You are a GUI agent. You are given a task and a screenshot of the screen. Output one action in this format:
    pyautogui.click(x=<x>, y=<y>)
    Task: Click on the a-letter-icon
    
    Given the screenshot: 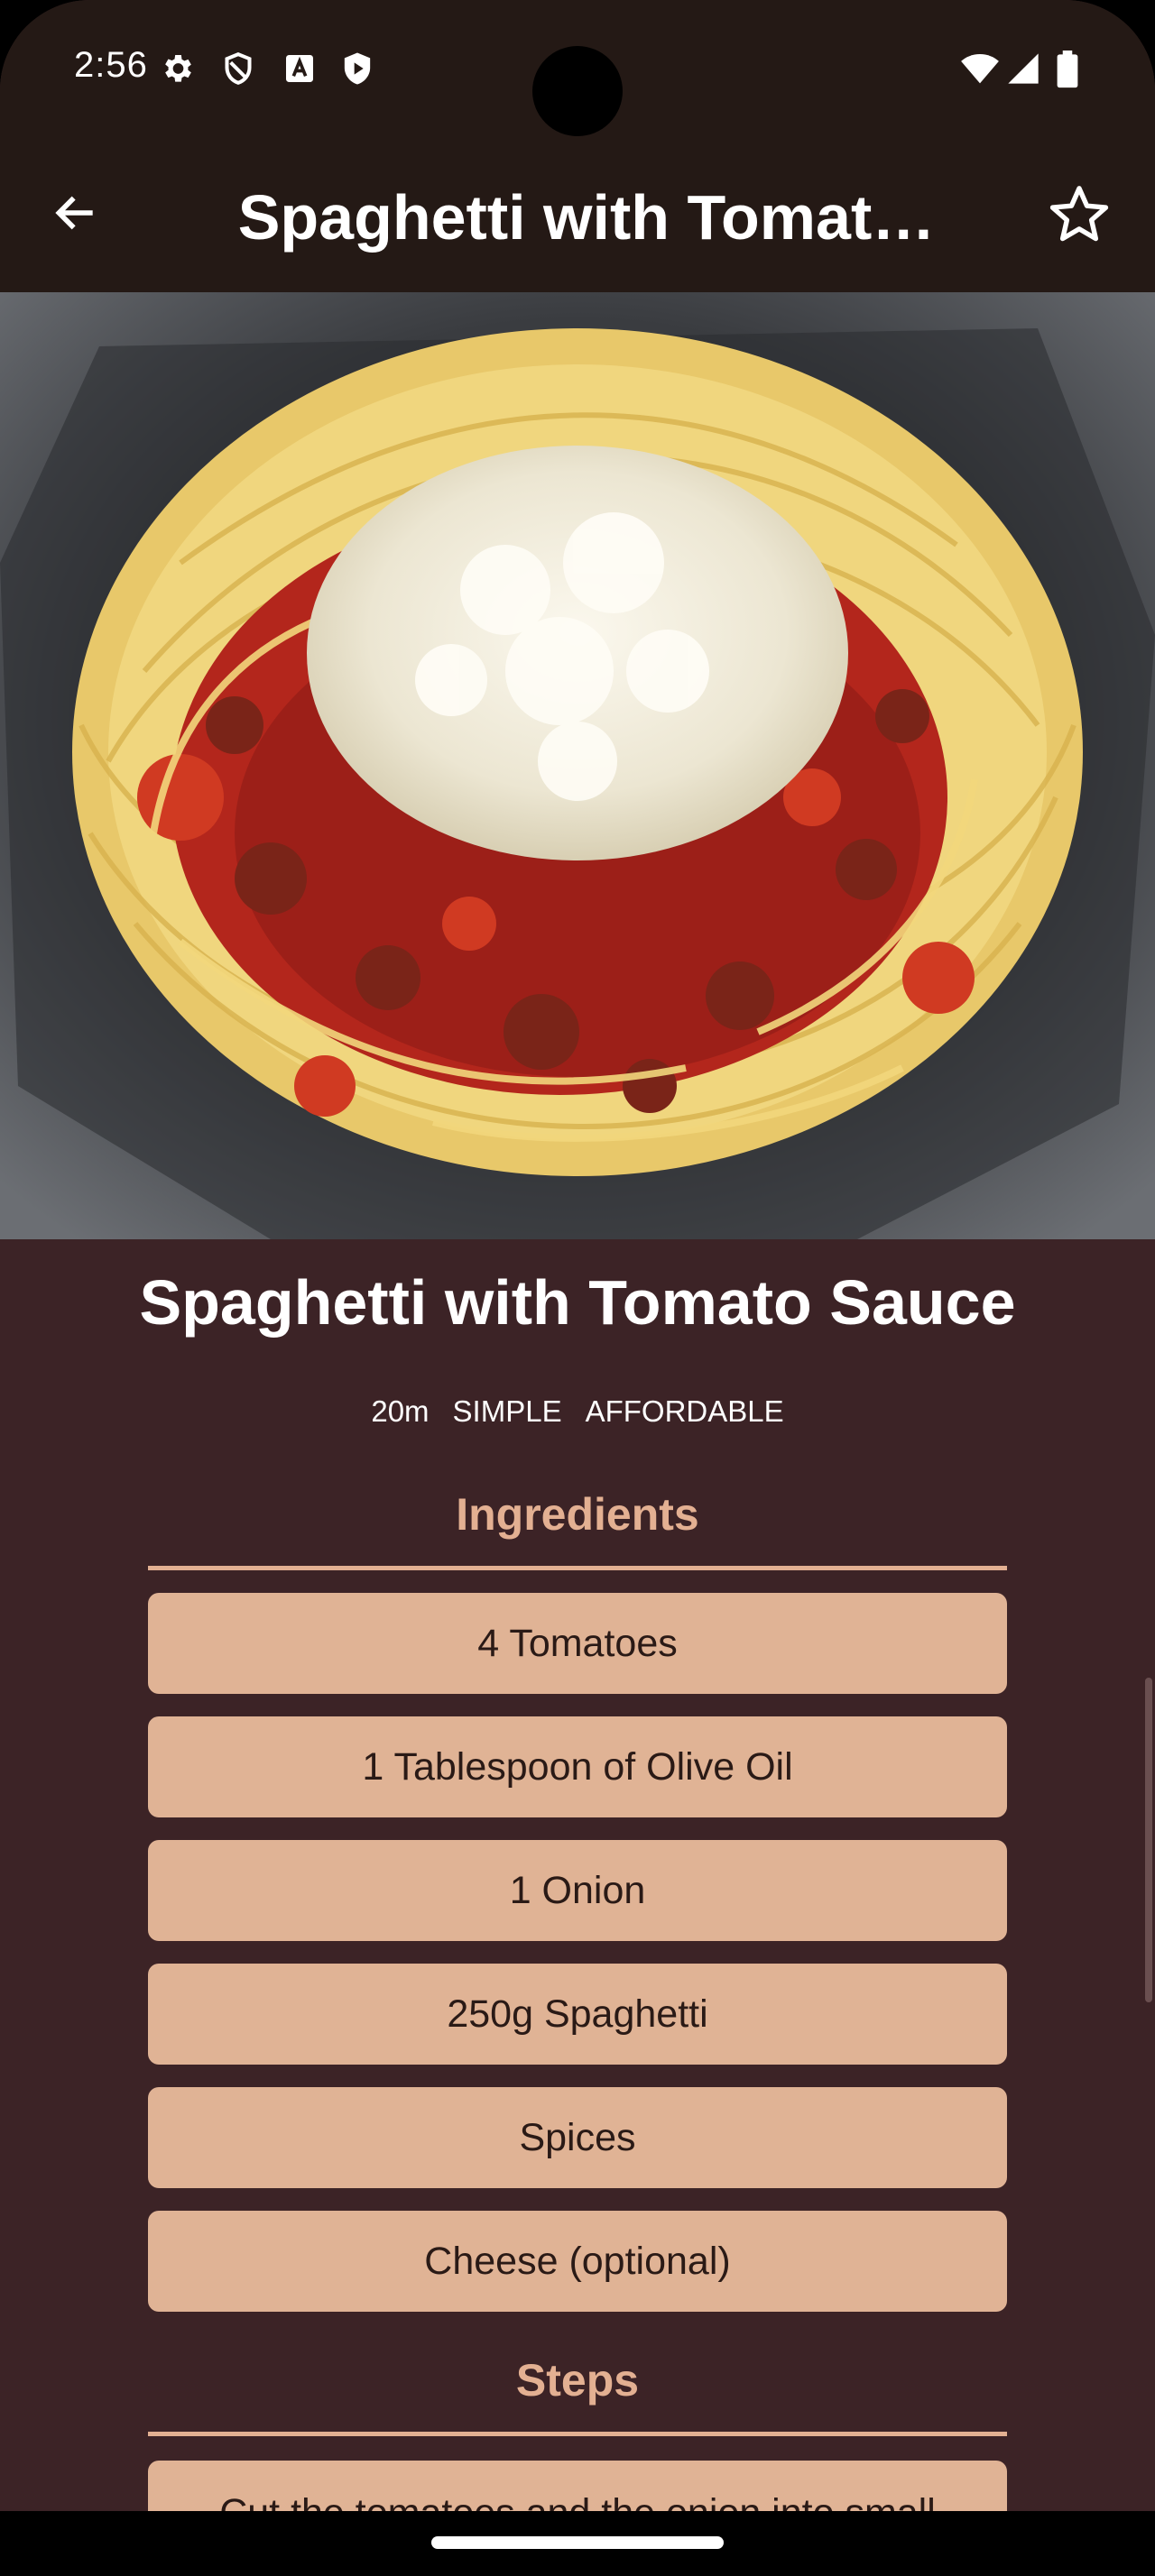 What is the action you would take?
    pyautogui.click(x=300, y=69)
    